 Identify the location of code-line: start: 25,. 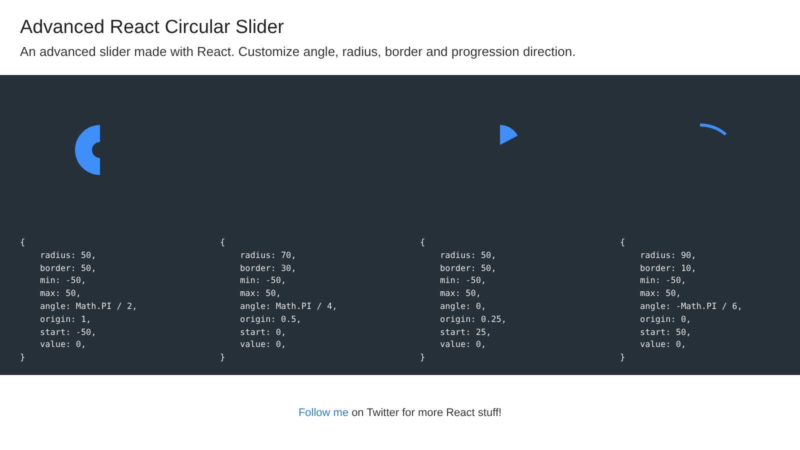
(465, 333).